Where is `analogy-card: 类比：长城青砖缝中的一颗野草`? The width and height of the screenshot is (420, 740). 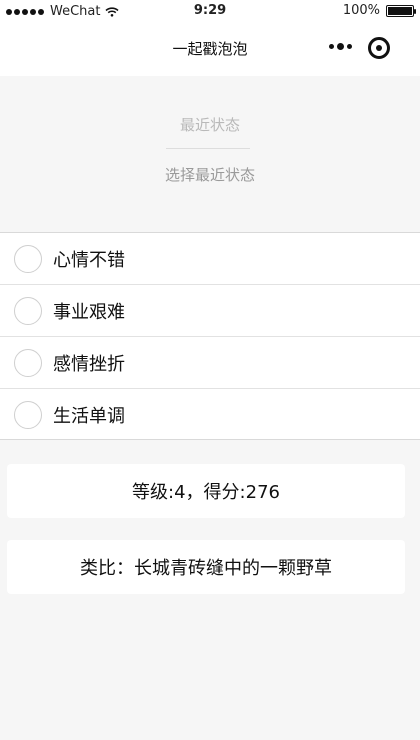 analogy-card: 类比：长城青砖缝中的一颗野草 is located at coordinates (206, 567).